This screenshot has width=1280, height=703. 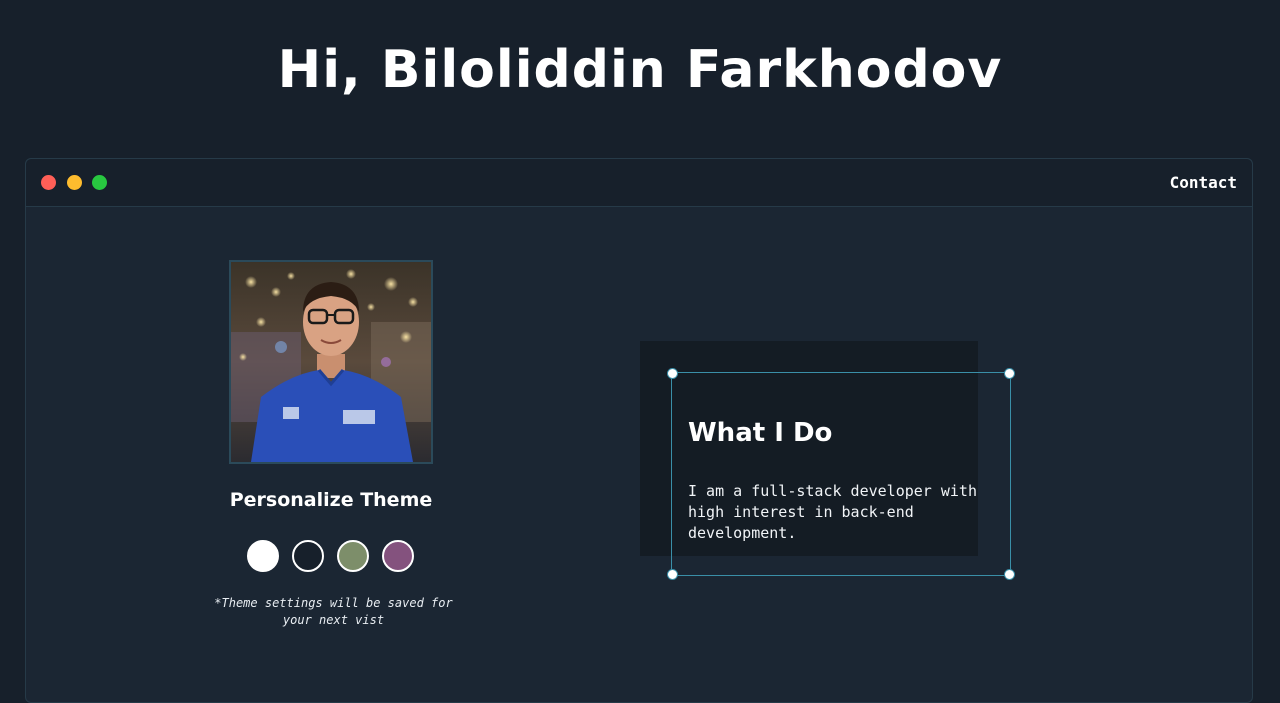 I want to click on theme-swatch-purple, so click(x=398, y=556).